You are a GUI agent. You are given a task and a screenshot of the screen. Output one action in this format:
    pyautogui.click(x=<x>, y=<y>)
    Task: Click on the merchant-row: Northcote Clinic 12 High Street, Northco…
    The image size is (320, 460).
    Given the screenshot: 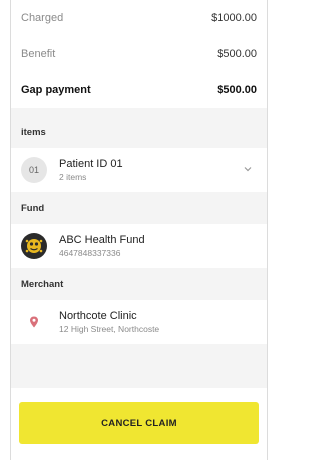 What is the action you would take?
    pyautogui.click(x=139, y=322)
    